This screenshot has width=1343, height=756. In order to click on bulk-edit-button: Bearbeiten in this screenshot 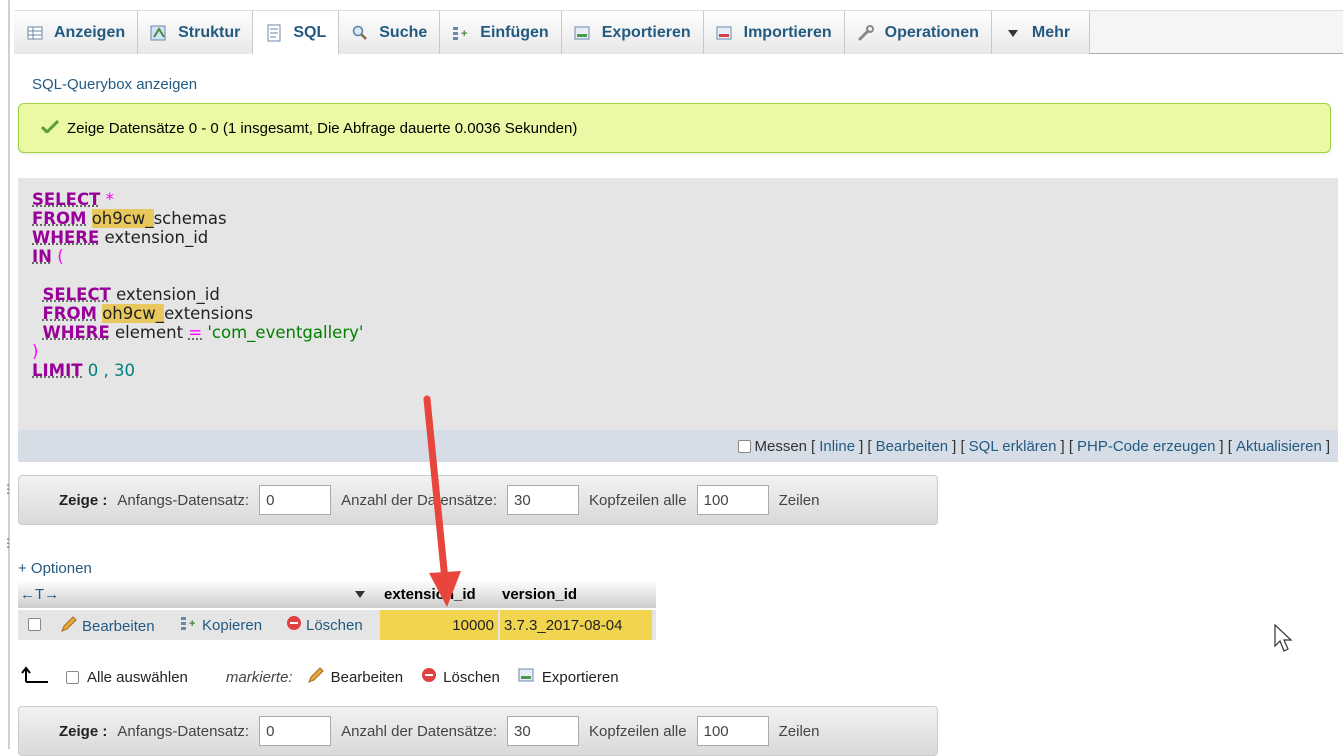, I will do `click(355, 677)`.